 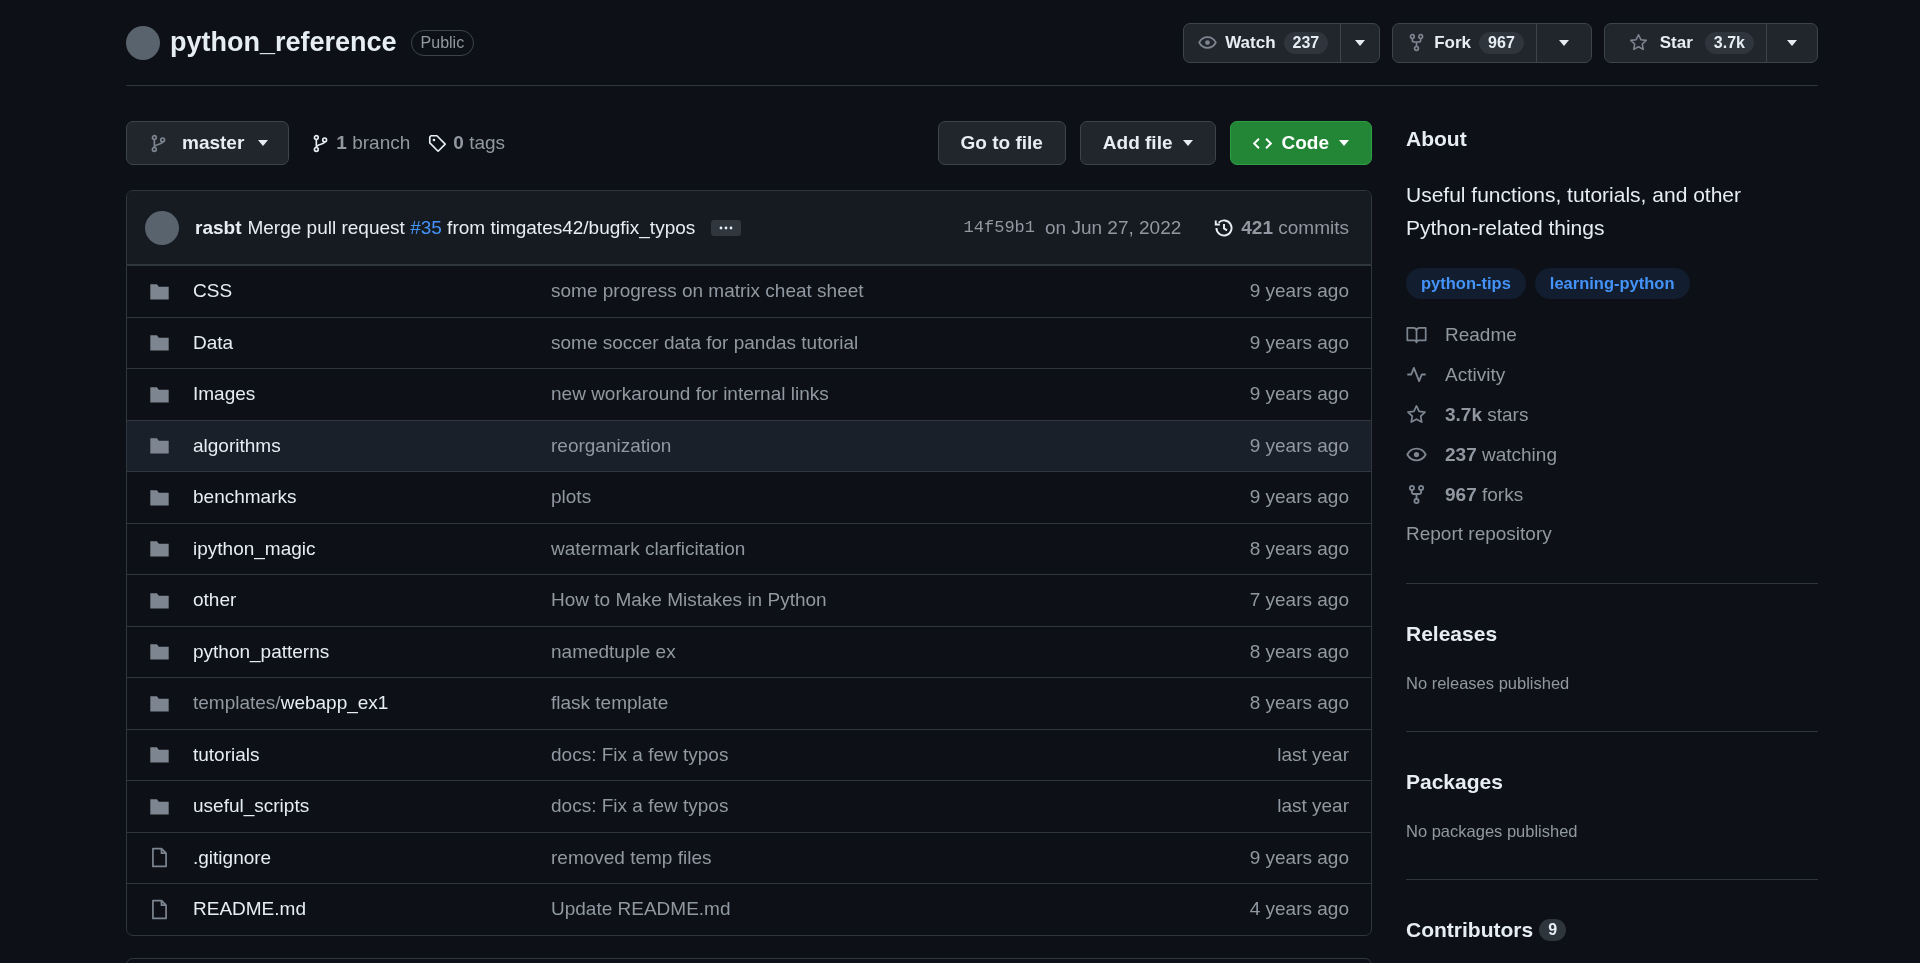 I want to click on file-row: Images new workaround for internal links 9 years ago, so click(x=749, y=394).